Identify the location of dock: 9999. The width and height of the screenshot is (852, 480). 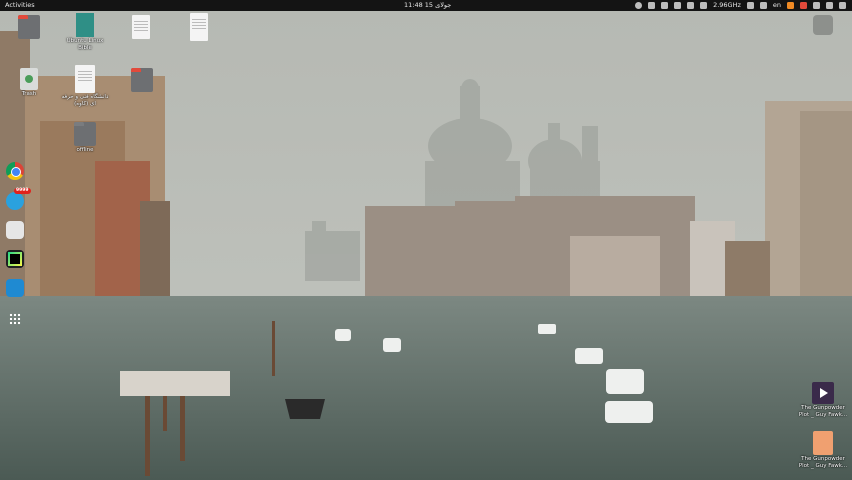
(16, 247).